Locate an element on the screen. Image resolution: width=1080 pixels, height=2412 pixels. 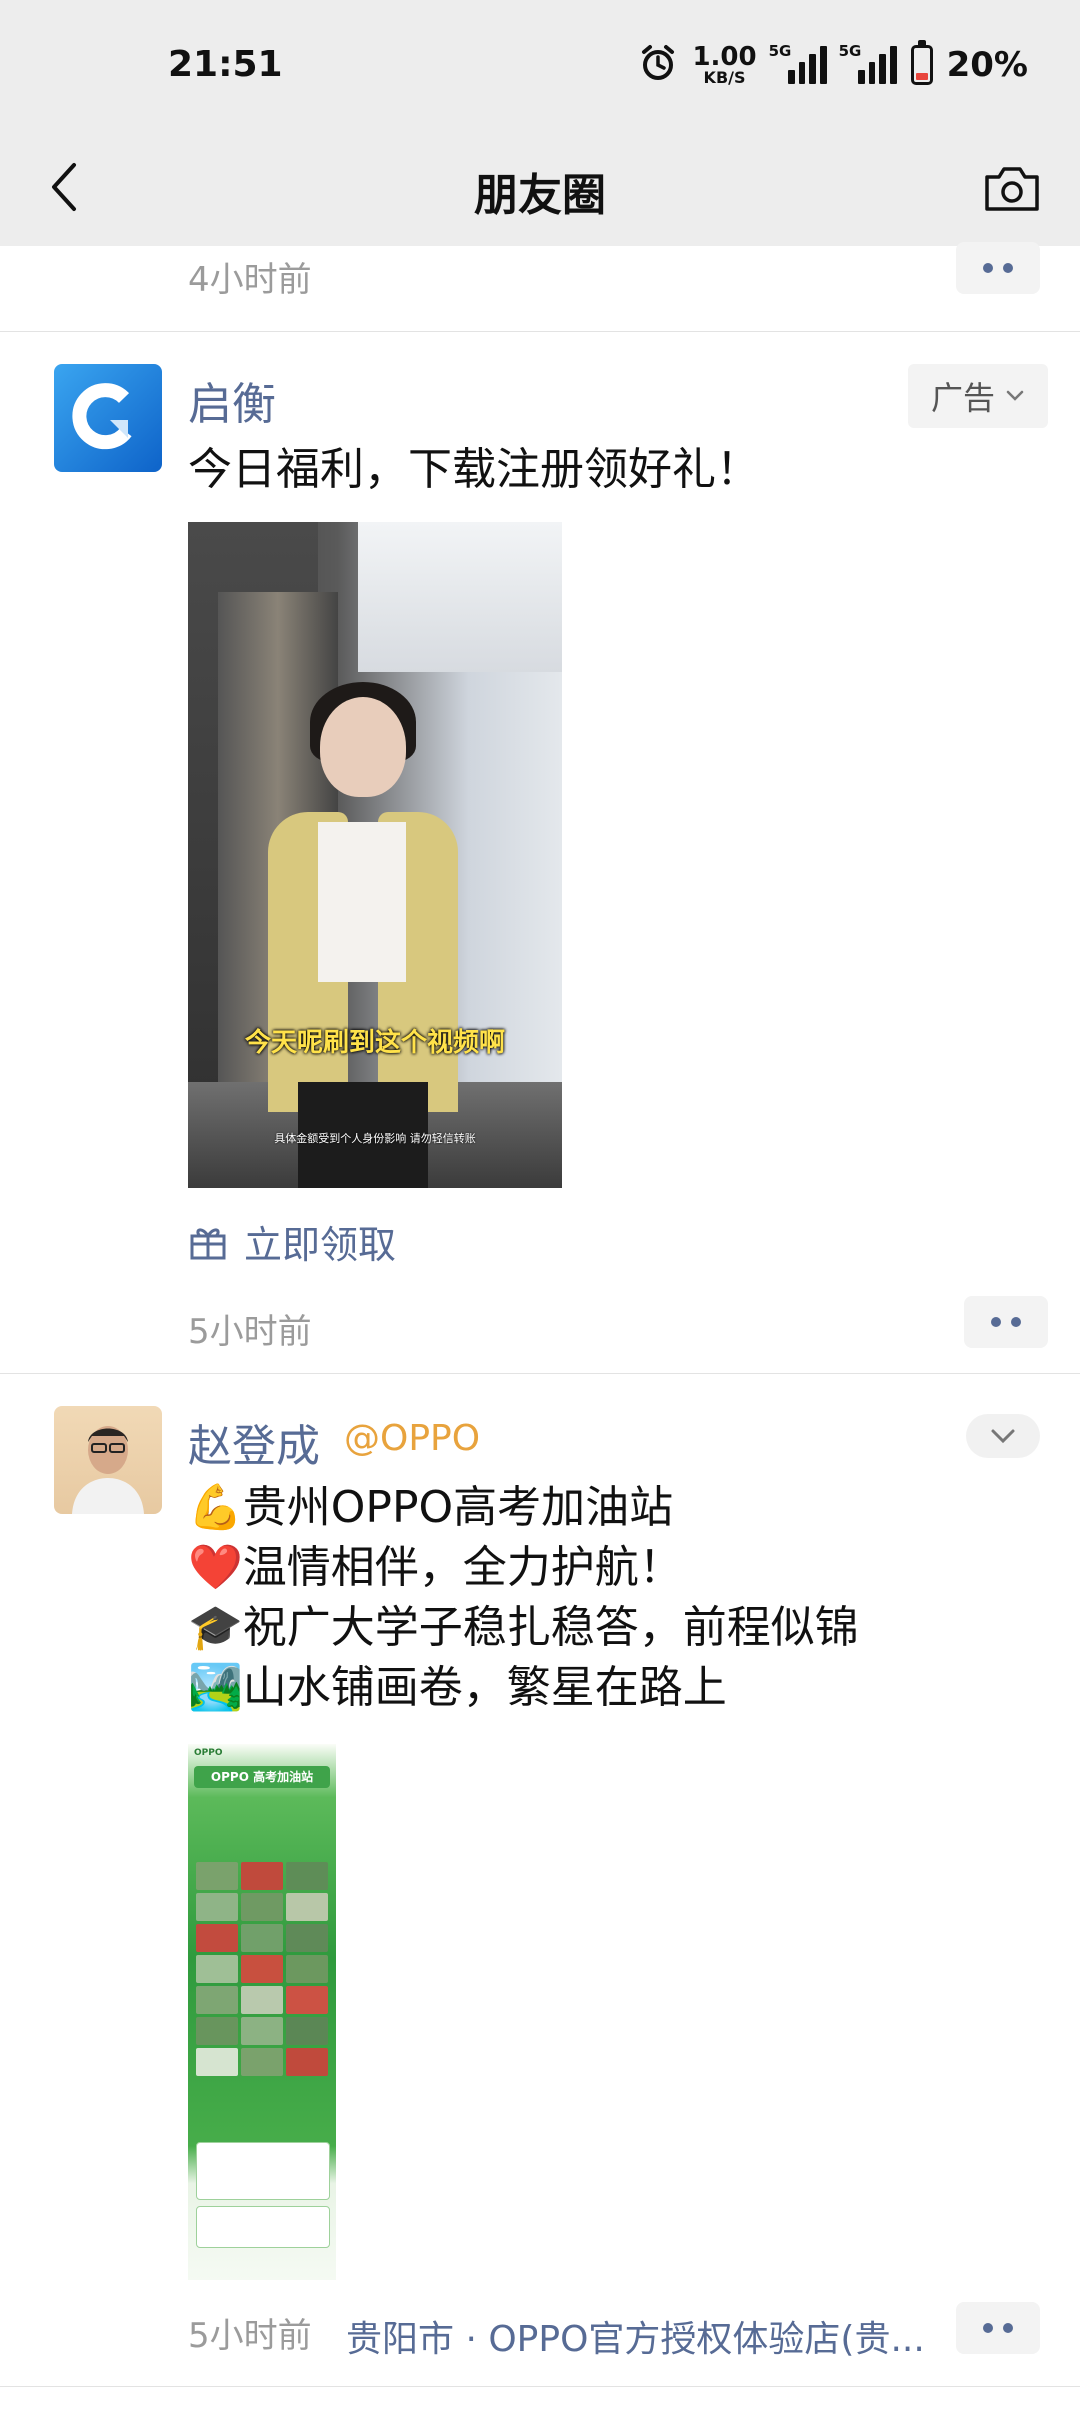
alarm-icon is located at coordinates (658, 65).